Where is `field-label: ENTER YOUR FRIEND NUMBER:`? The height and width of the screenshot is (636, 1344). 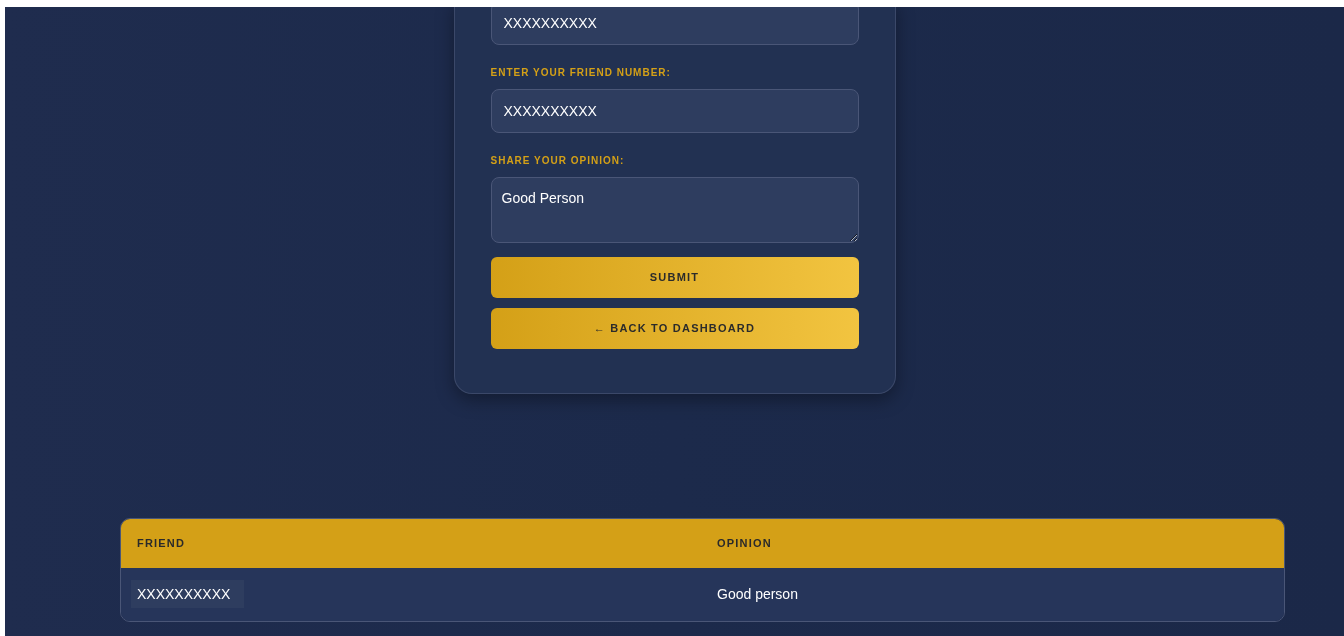
field-label: ENTER YOUR FRIEND NUMBER: is located at coordinates (581, 73).